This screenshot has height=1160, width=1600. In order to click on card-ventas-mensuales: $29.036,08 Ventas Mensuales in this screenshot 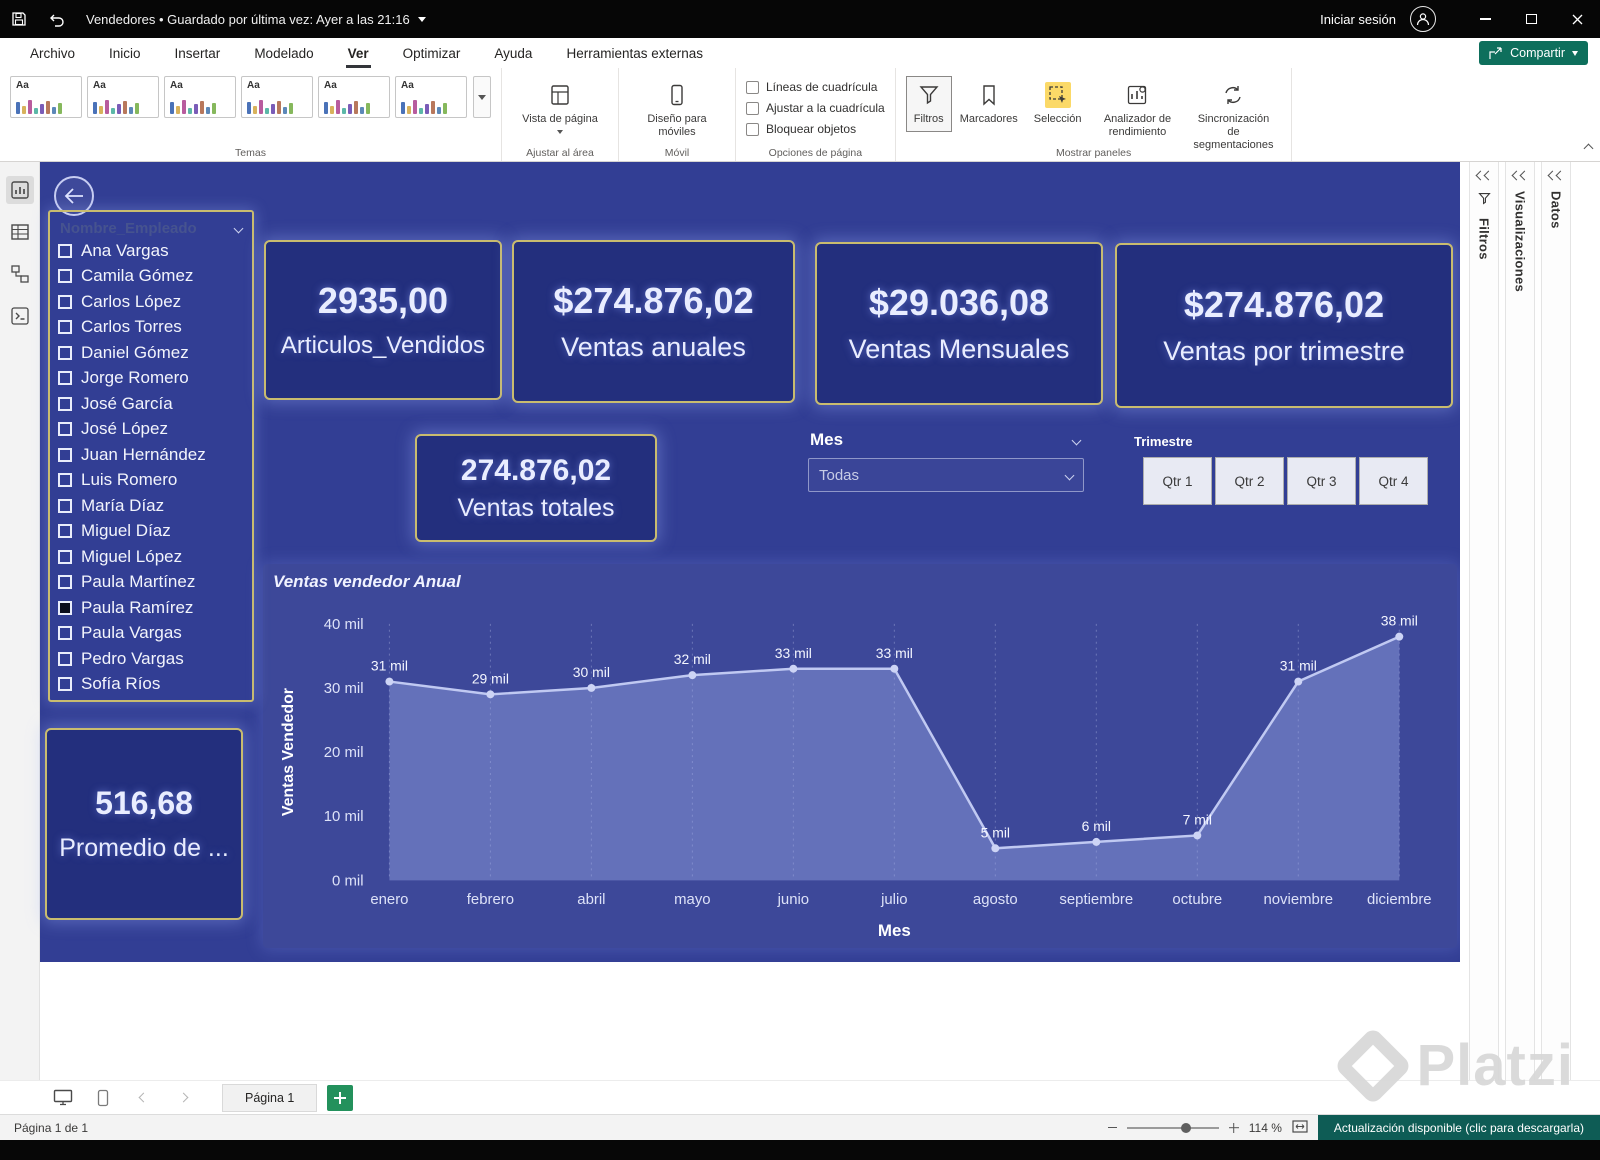, I will do `click(959, 323)`.